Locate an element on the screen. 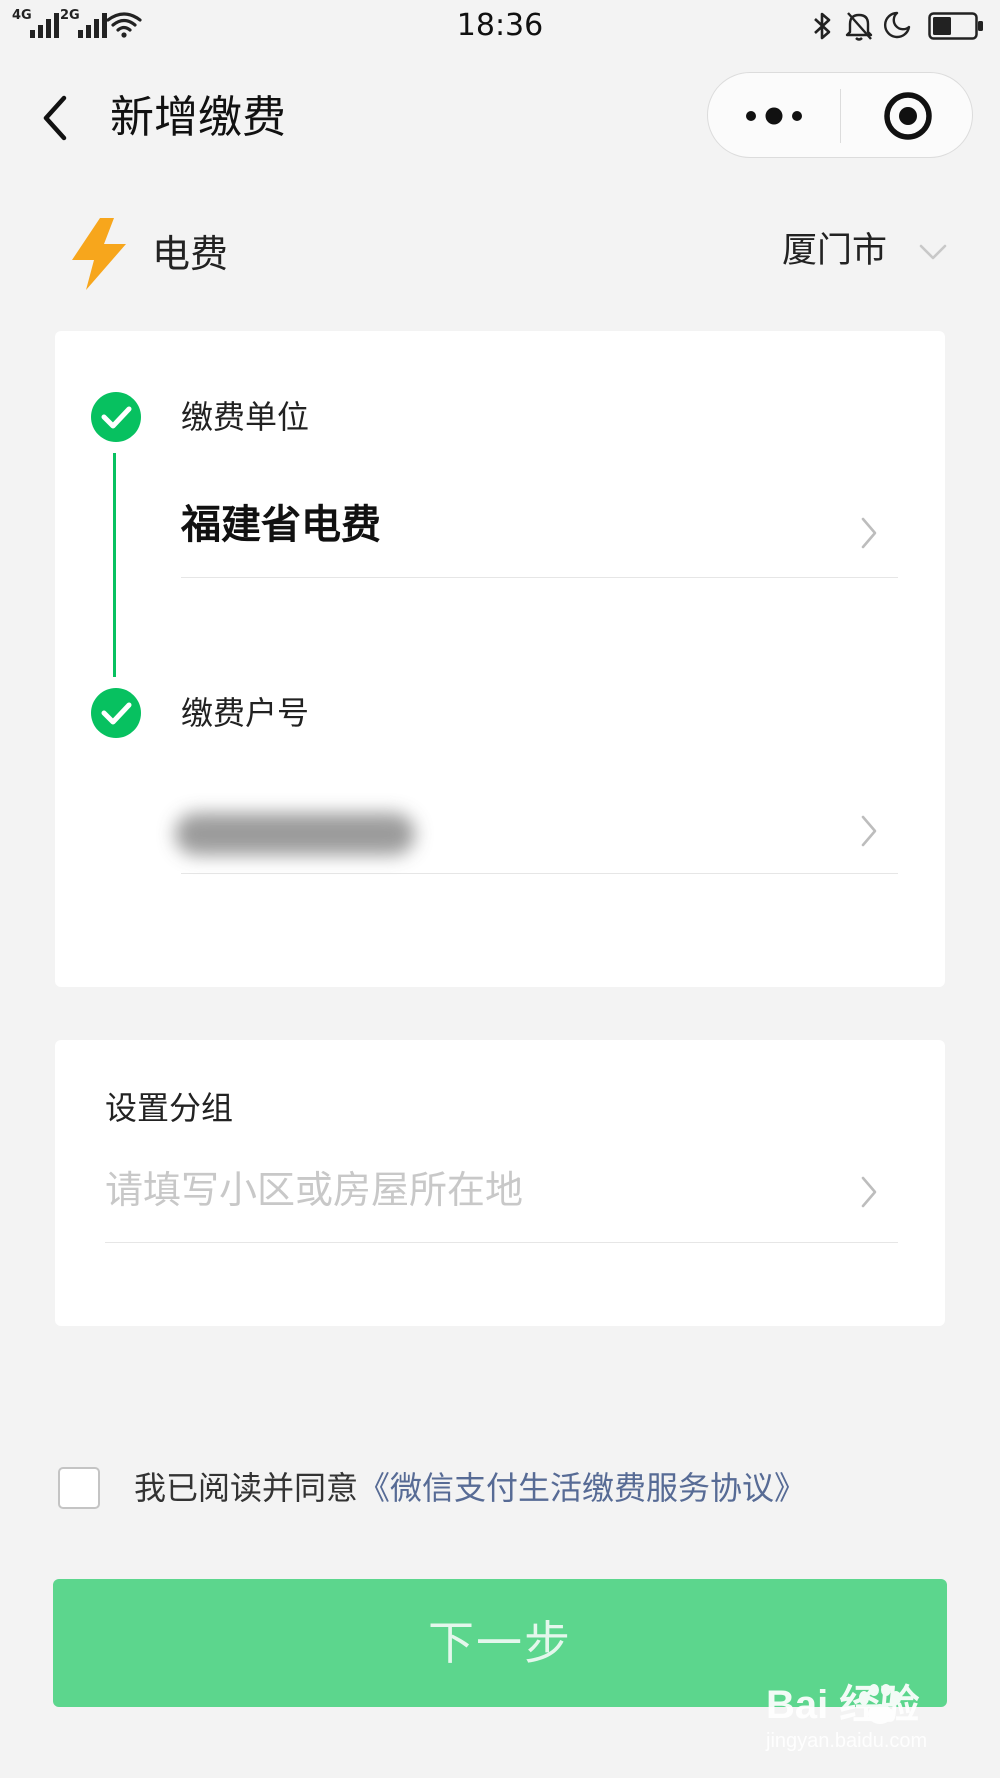 This screenshot has height=1778, width=1000. target-circle-icon is located at coordinates (908, 116).